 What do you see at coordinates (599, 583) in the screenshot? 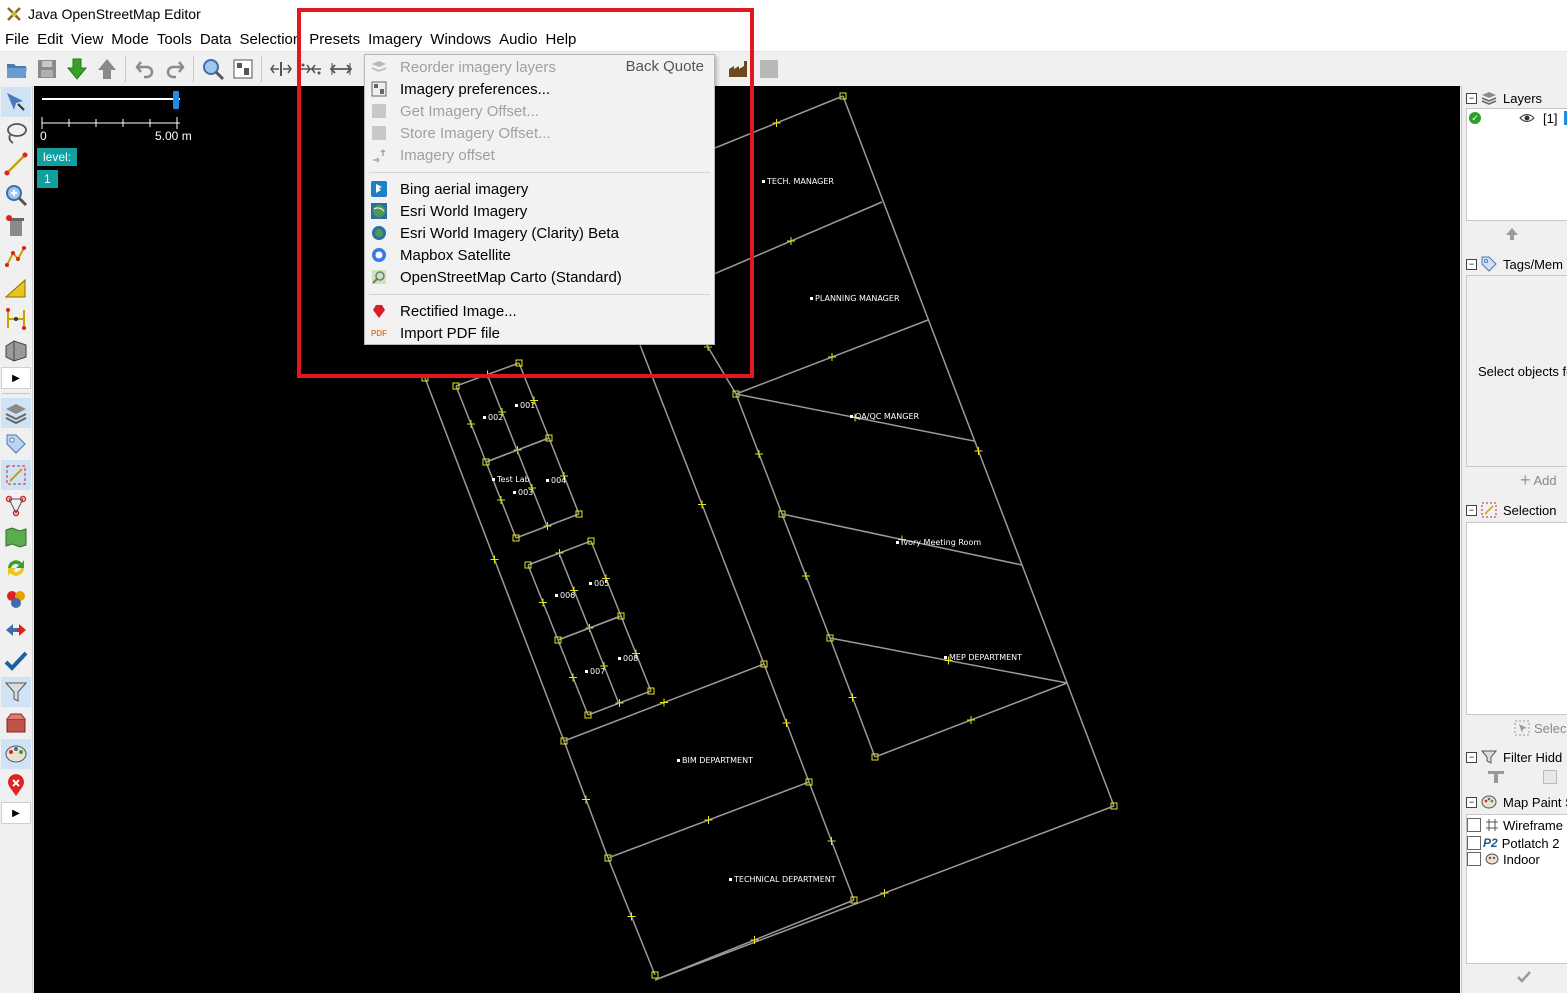
I see `room-label: 005` at bounding box center [599, 583].